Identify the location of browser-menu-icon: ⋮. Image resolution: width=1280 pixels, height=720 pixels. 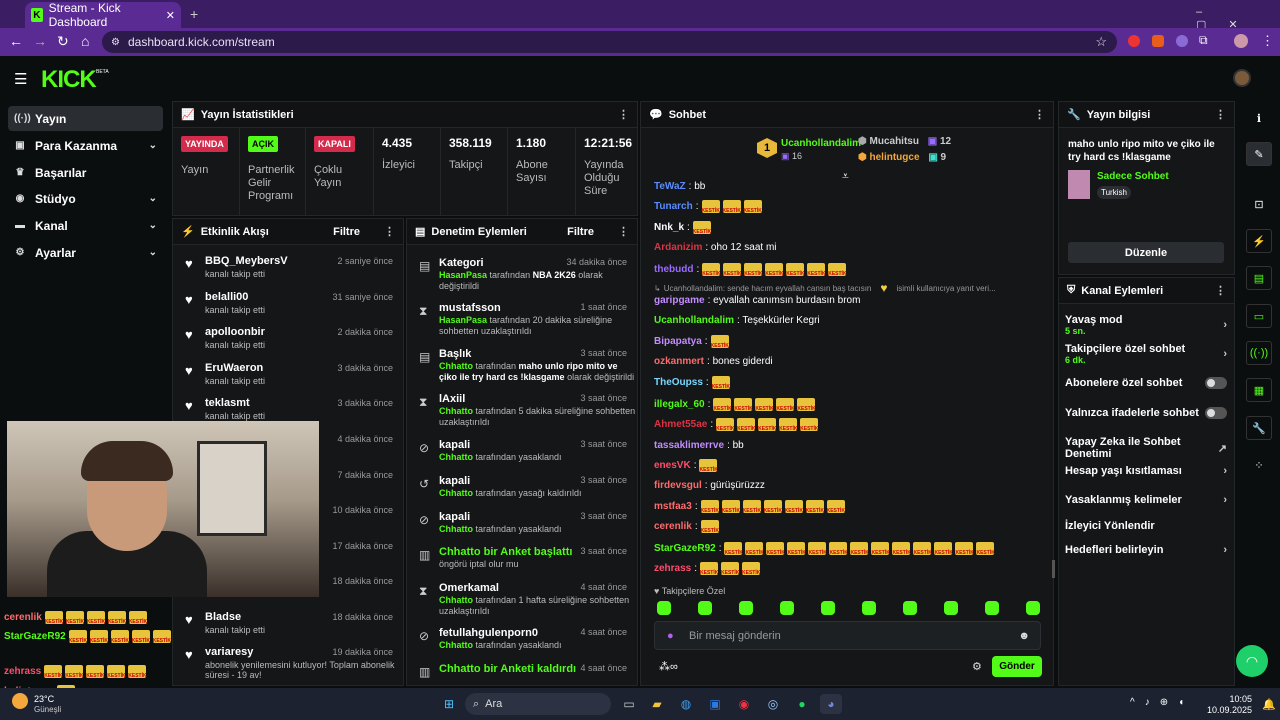
(1267, 41).